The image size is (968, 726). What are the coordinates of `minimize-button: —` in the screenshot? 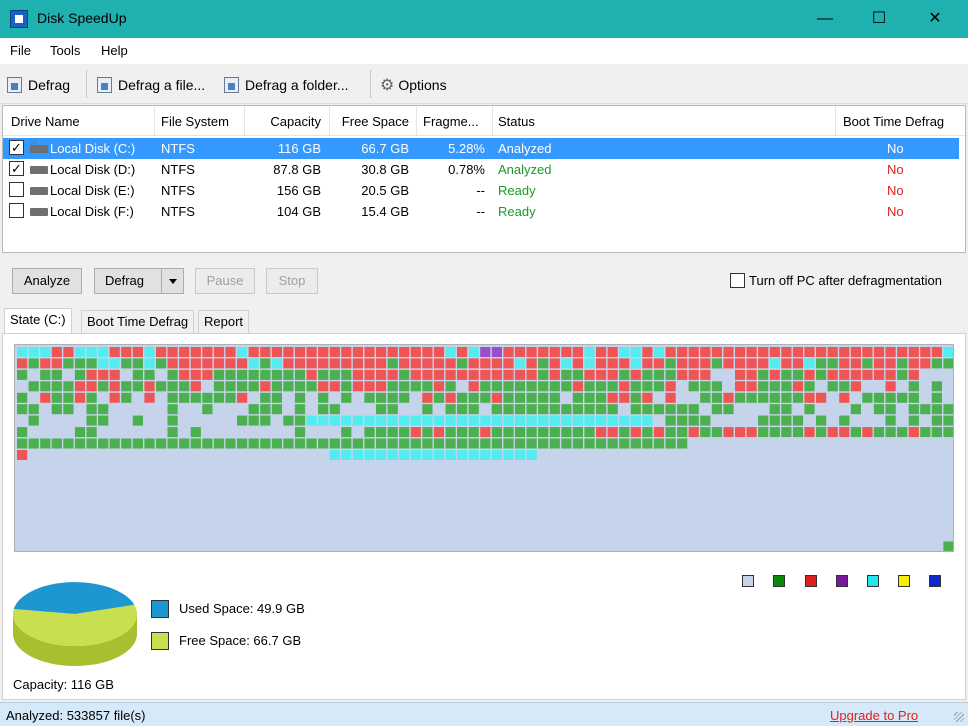 It's located at (825, 19).